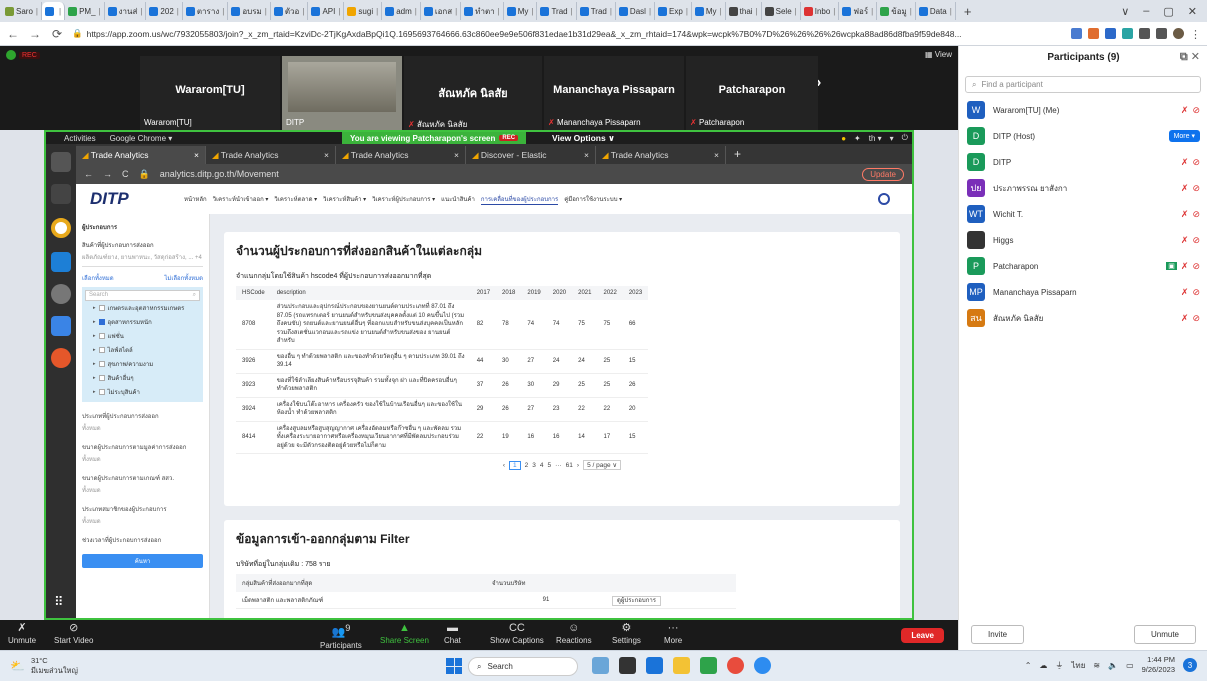  What do you see at coordinates (164, 11) in the screenshot?
I see `browser-tab: 202 |` at bounding box center [164, 11].